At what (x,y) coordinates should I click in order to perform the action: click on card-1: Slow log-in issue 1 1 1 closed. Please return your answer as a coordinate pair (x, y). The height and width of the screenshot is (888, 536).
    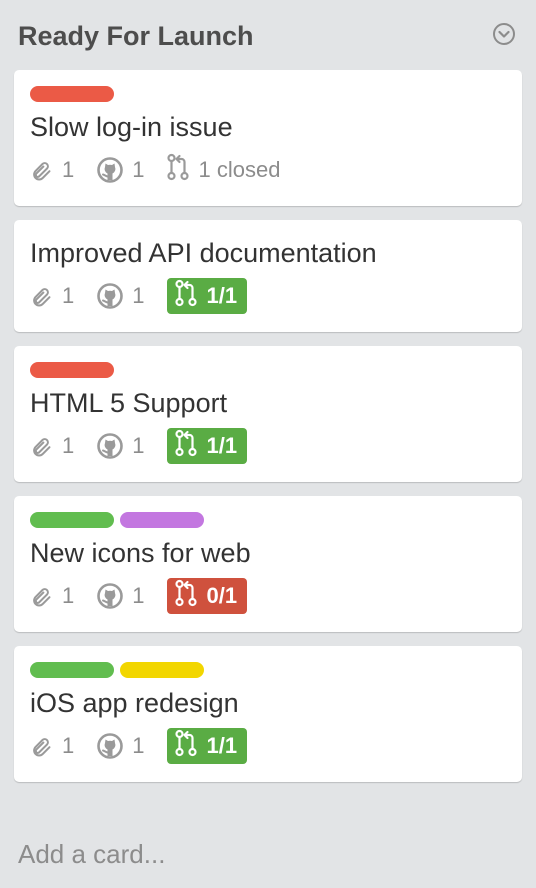
    Looking at the image, I should click on (268, 138).